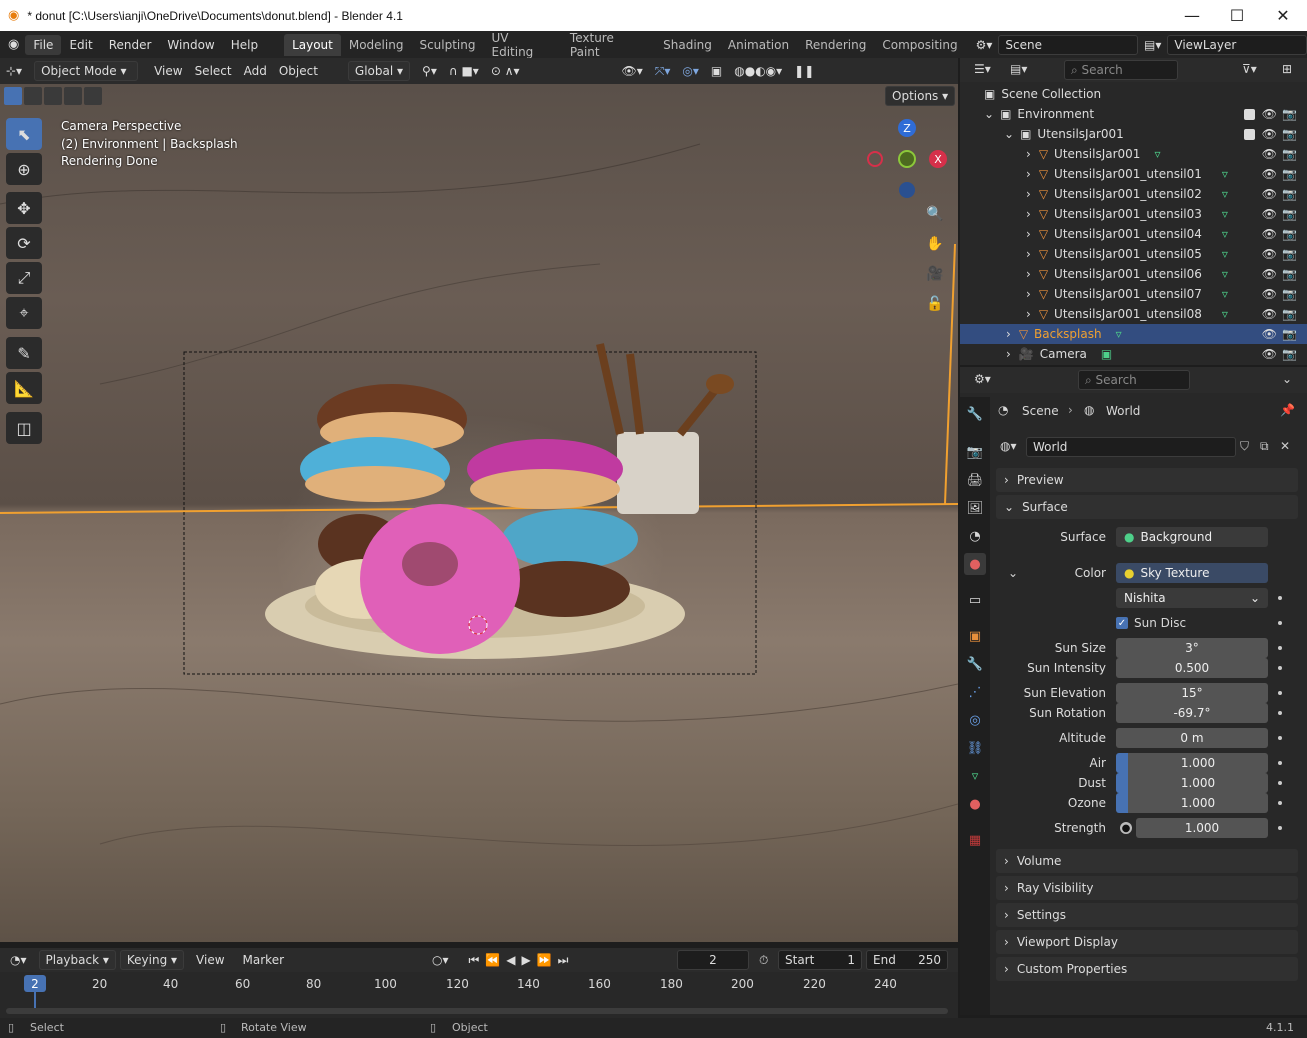  What do you see at coordinates (713, 960) in the screenshot?
I see `current-frame-field: 2` at bounding box center [713, 960].